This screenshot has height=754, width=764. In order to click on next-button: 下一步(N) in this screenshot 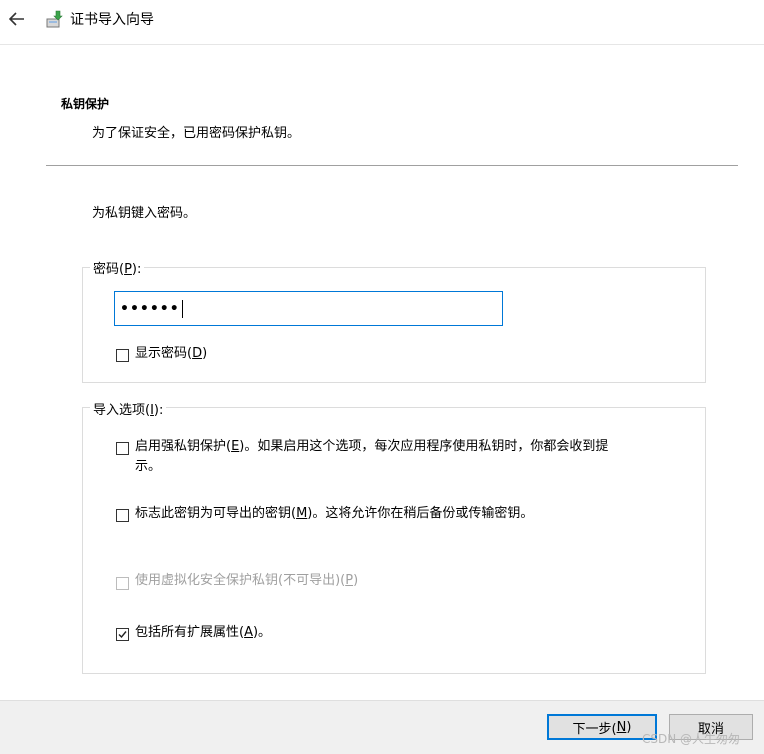, I will do `click(602, 727)`.